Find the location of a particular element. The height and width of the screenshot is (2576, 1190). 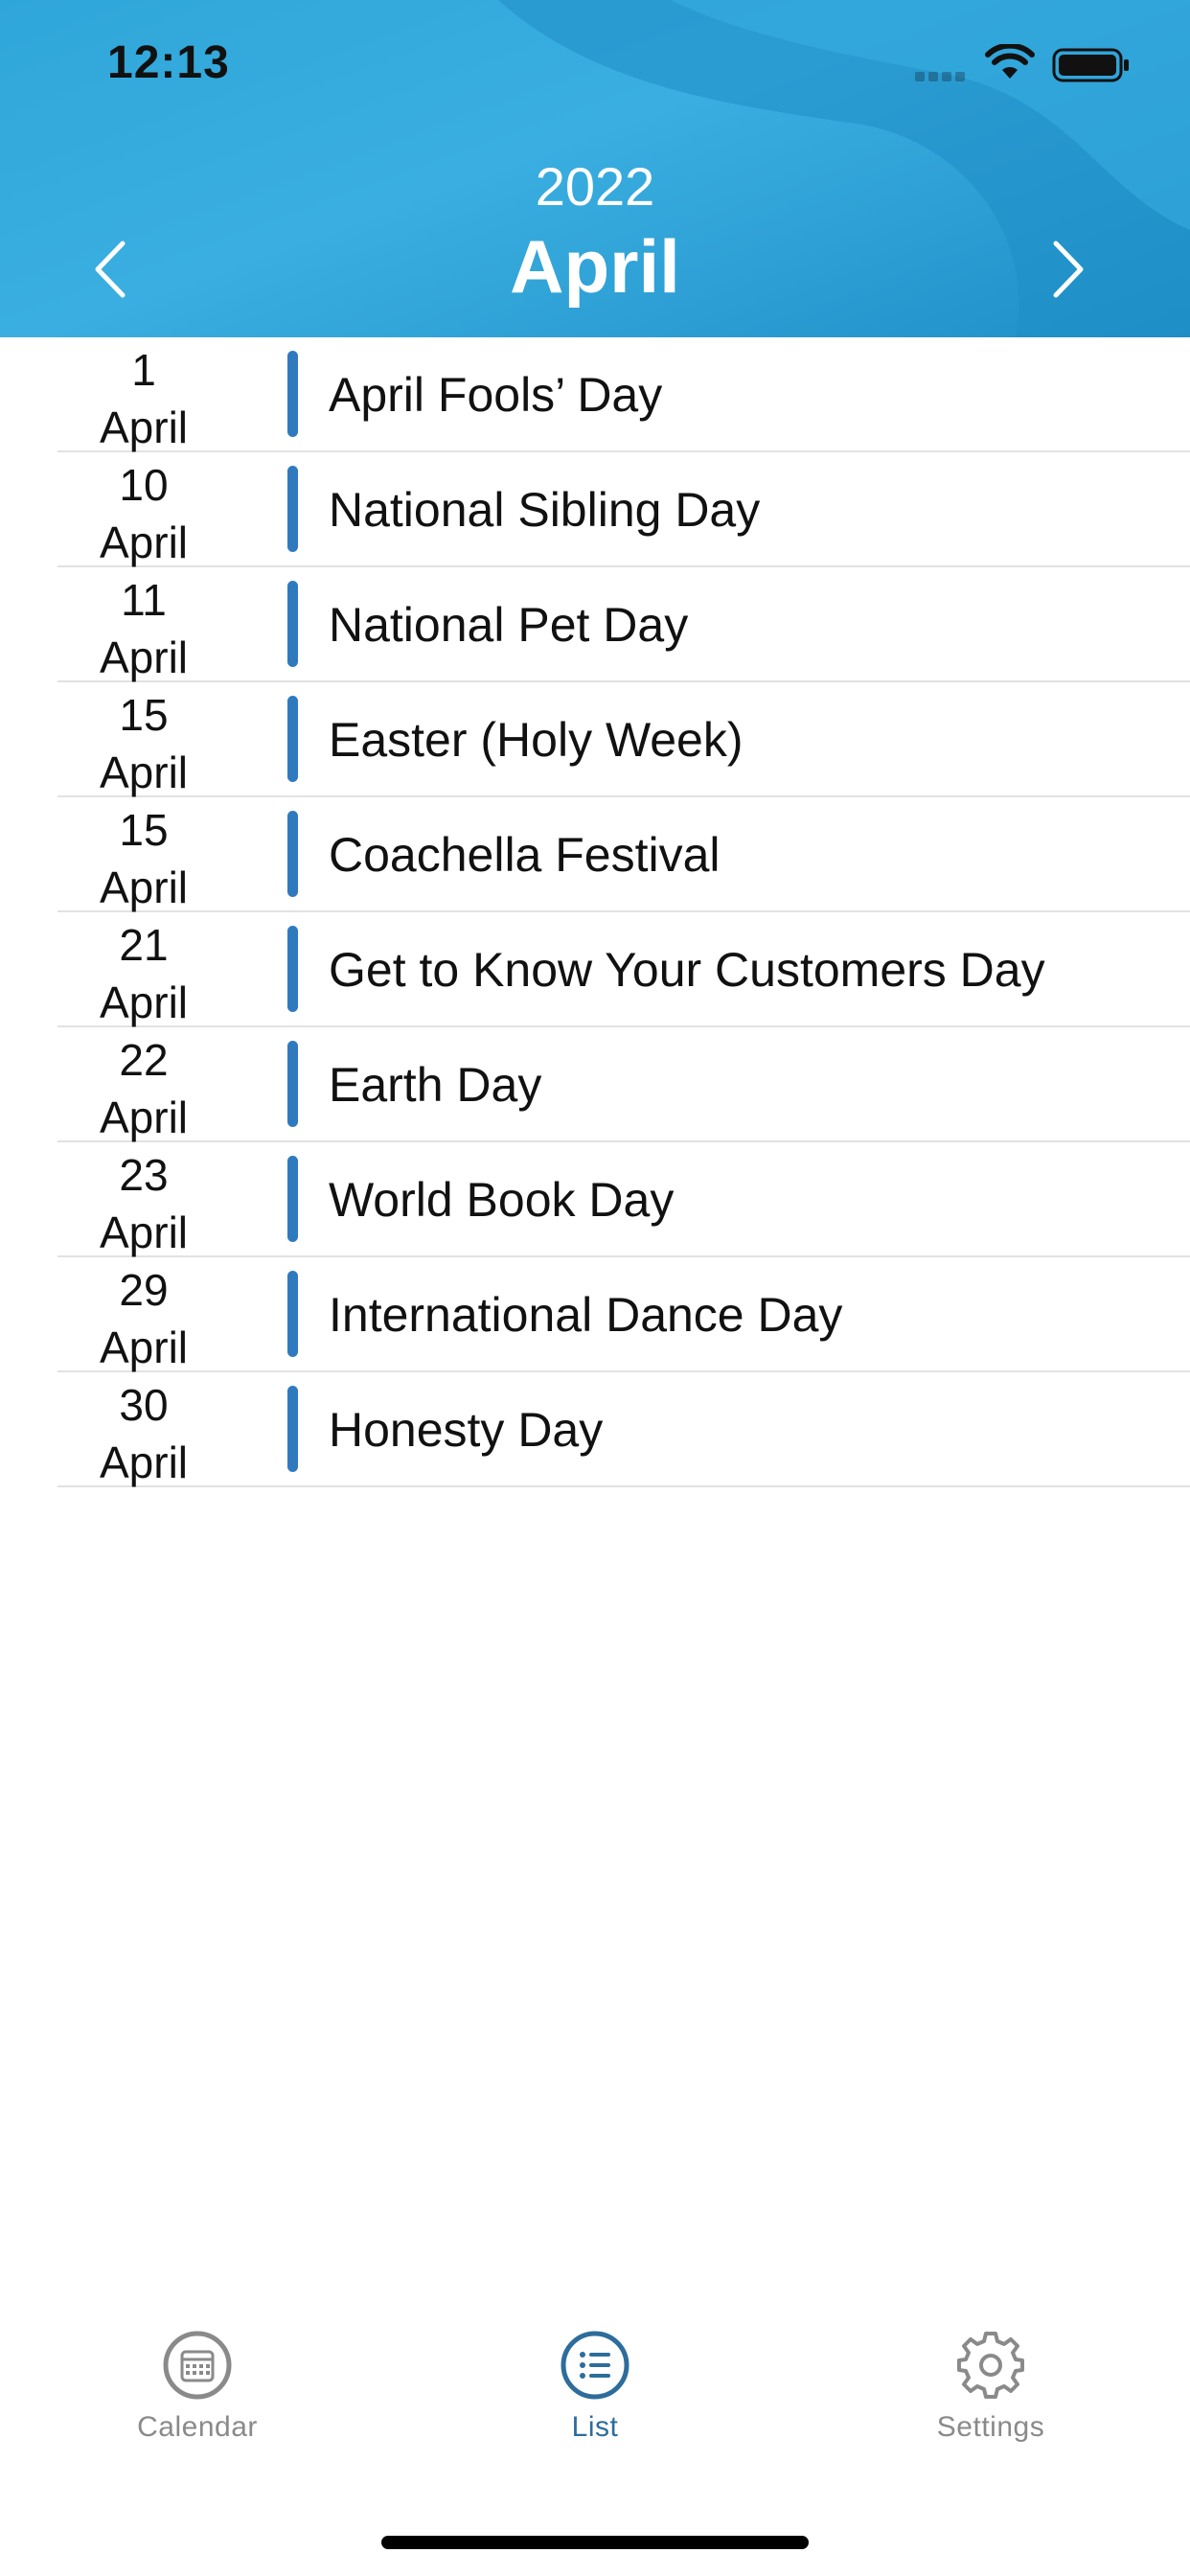

chevron-left-icon is located at coordinates (111, 269).